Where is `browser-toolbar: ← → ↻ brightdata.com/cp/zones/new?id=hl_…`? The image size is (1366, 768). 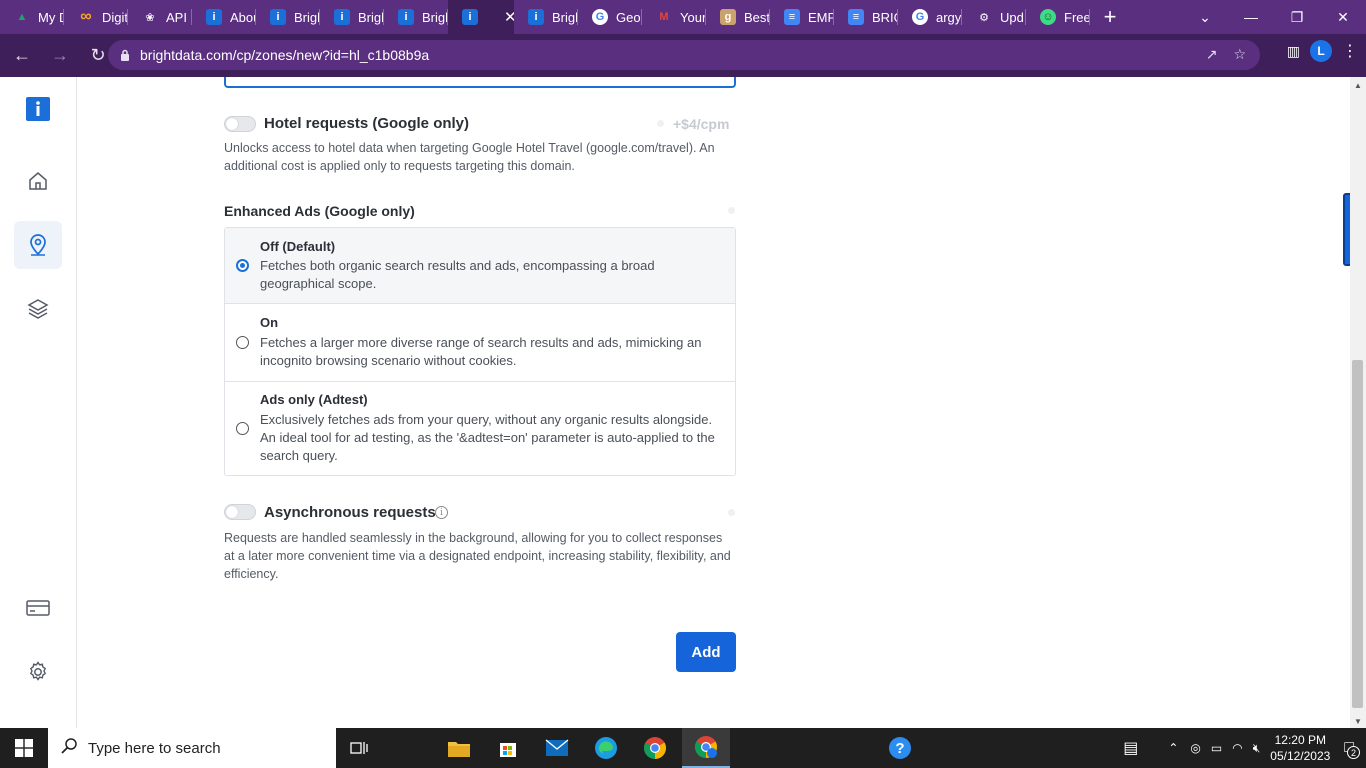 browser-toolbar: ← → ↻ brightdata.com/cp/zones/new?id=hl_… is located at coordinates (683, 55).